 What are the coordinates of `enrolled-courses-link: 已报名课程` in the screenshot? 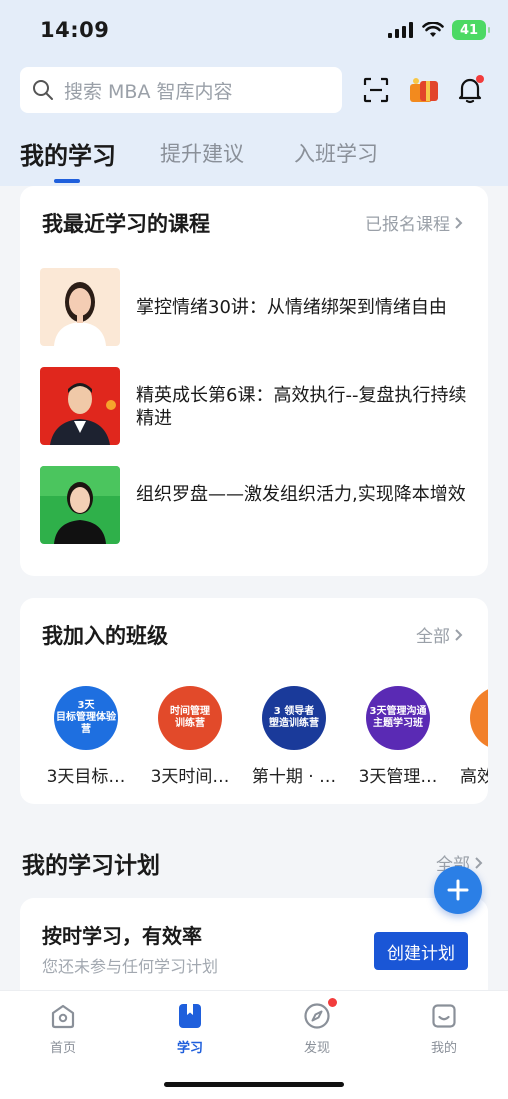 It's located at (414, 222).